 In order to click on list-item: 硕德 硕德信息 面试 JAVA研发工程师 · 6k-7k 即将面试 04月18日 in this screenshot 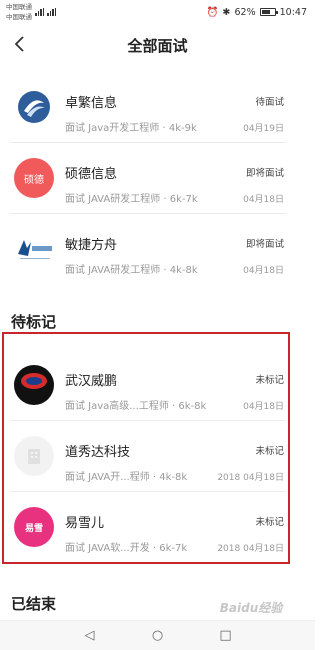, I will do `click(148, 178)`.